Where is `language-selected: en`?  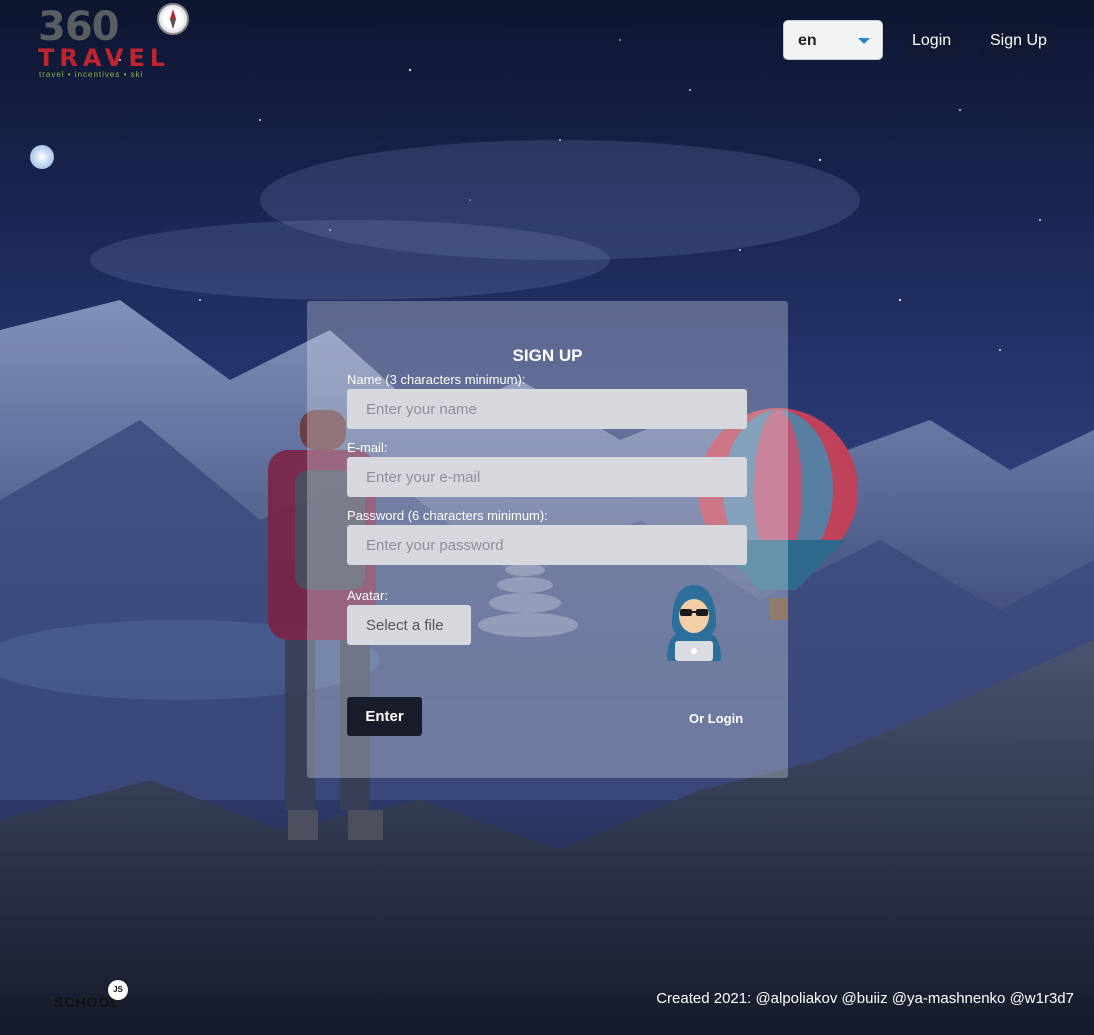
language-selected: en is located at coordinates (807, 40).